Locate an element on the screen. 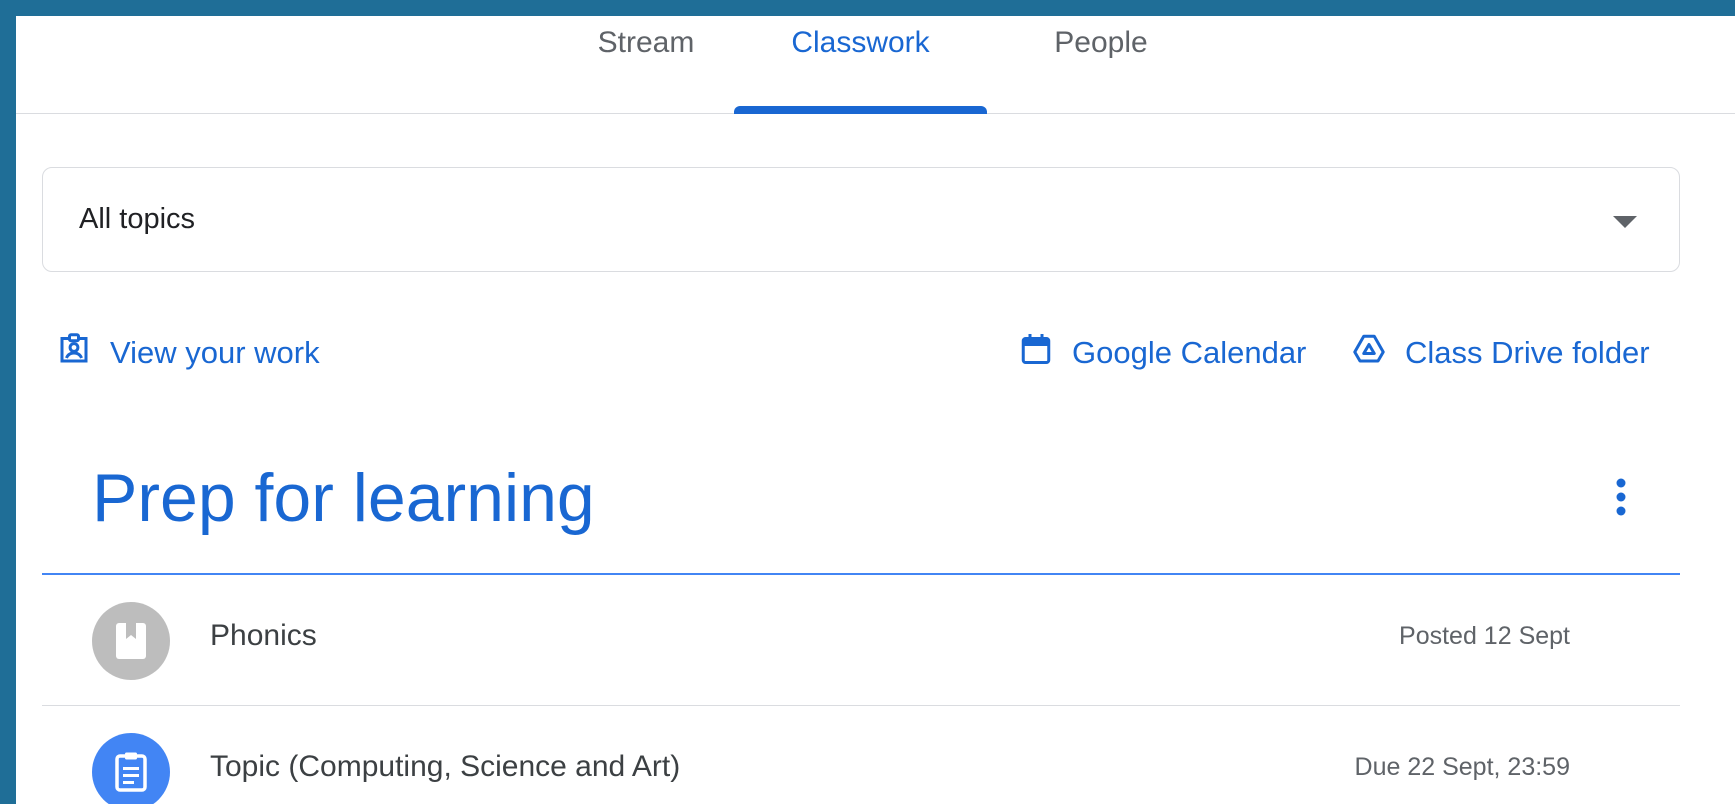  material-icon is located at coordinates (131, 641).